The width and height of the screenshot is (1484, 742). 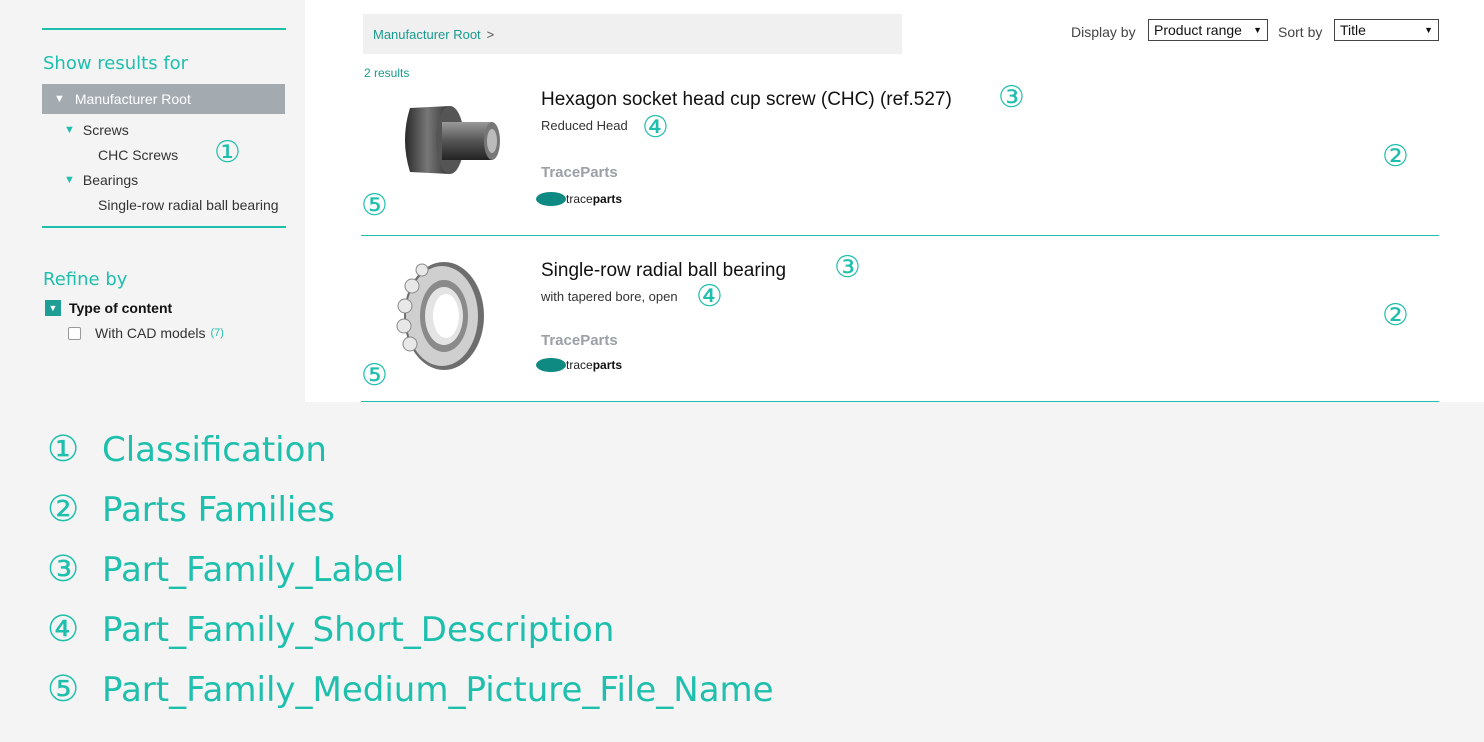 I want to click on display-by-select: Product range ▼, so click(x=1208, y=30).